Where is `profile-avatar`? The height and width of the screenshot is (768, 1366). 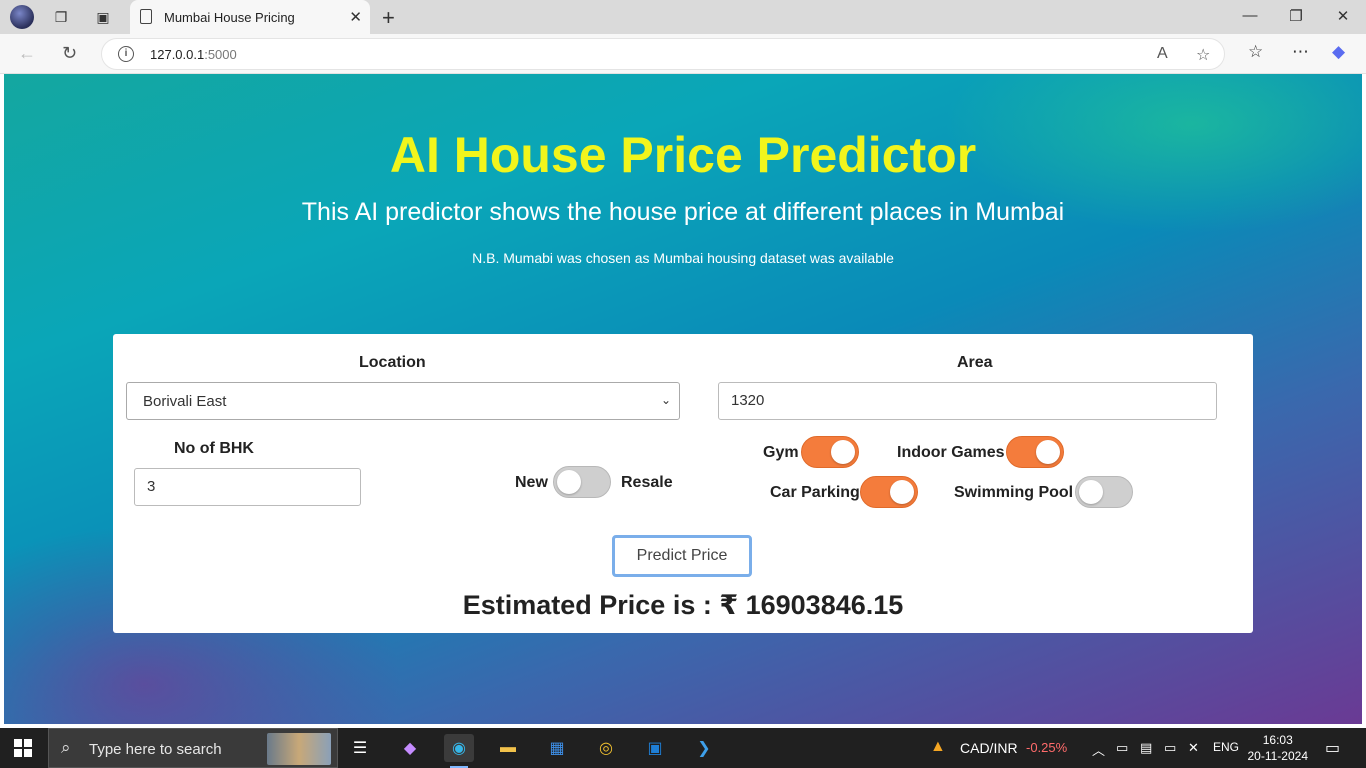 profile-avatar is located at coordinates (22, 17).